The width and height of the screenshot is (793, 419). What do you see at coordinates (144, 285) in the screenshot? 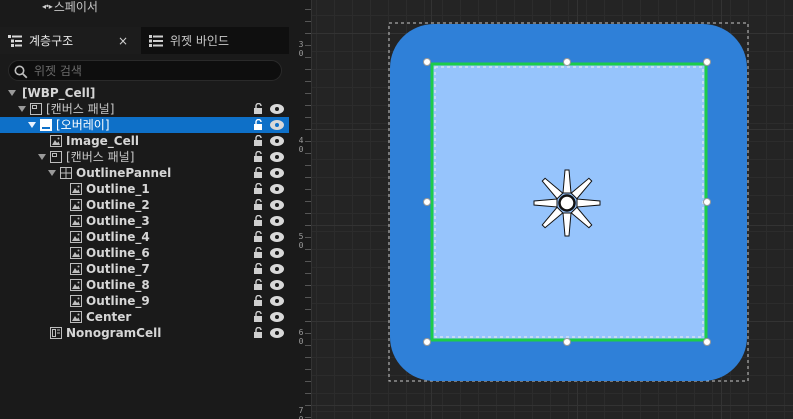
I see `tree-row: Outline_8` at bounding box center [144, 285].